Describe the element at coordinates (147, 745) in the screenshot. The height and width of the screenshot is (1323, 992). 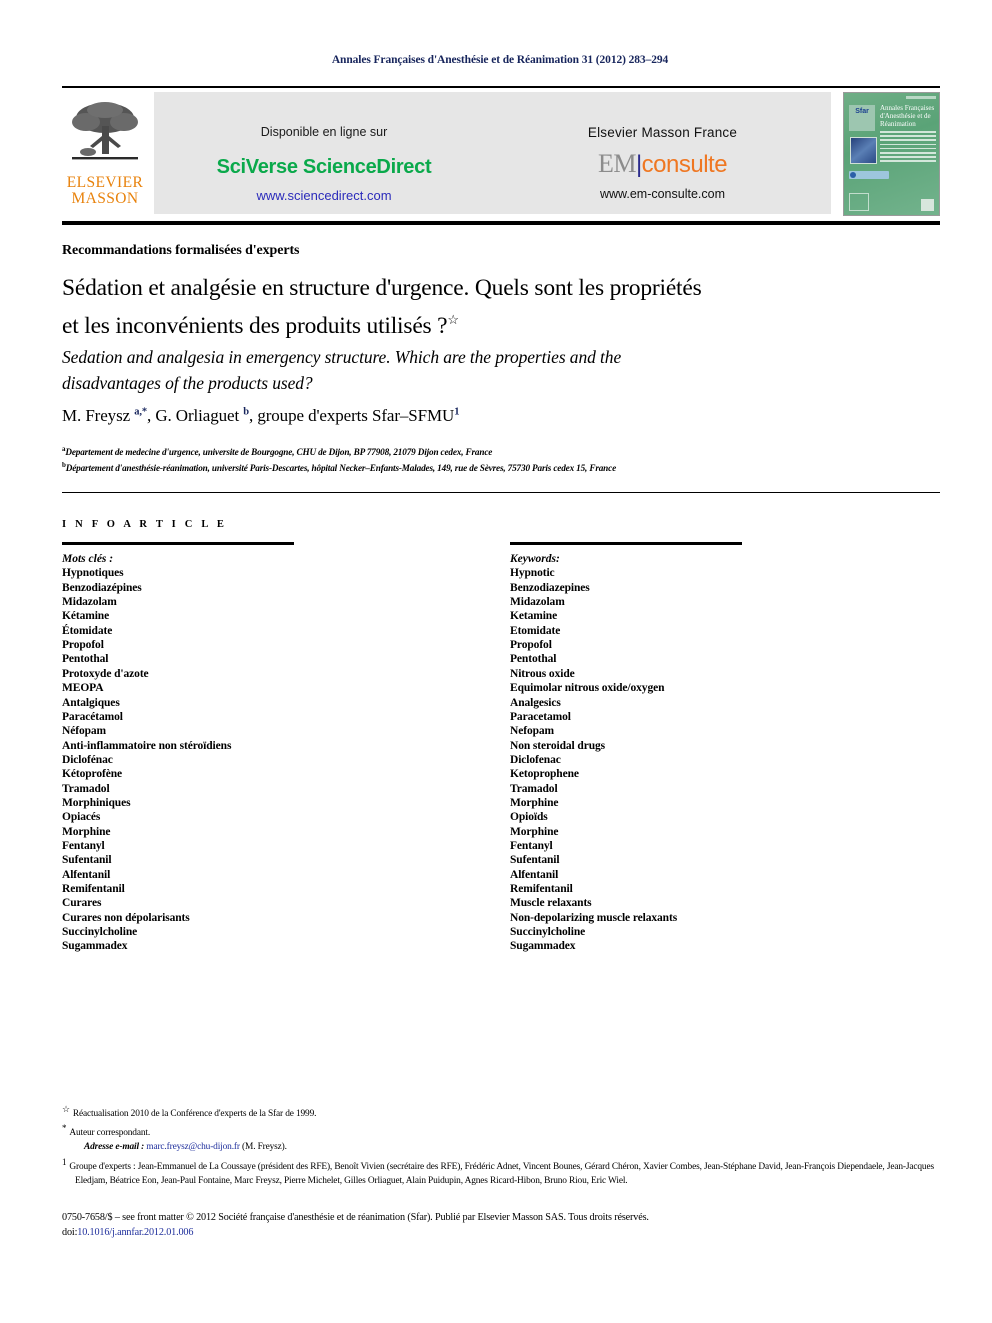
I see `keyword-fr-item: Anti-inflammatoire non stéroïdiens` at that location.